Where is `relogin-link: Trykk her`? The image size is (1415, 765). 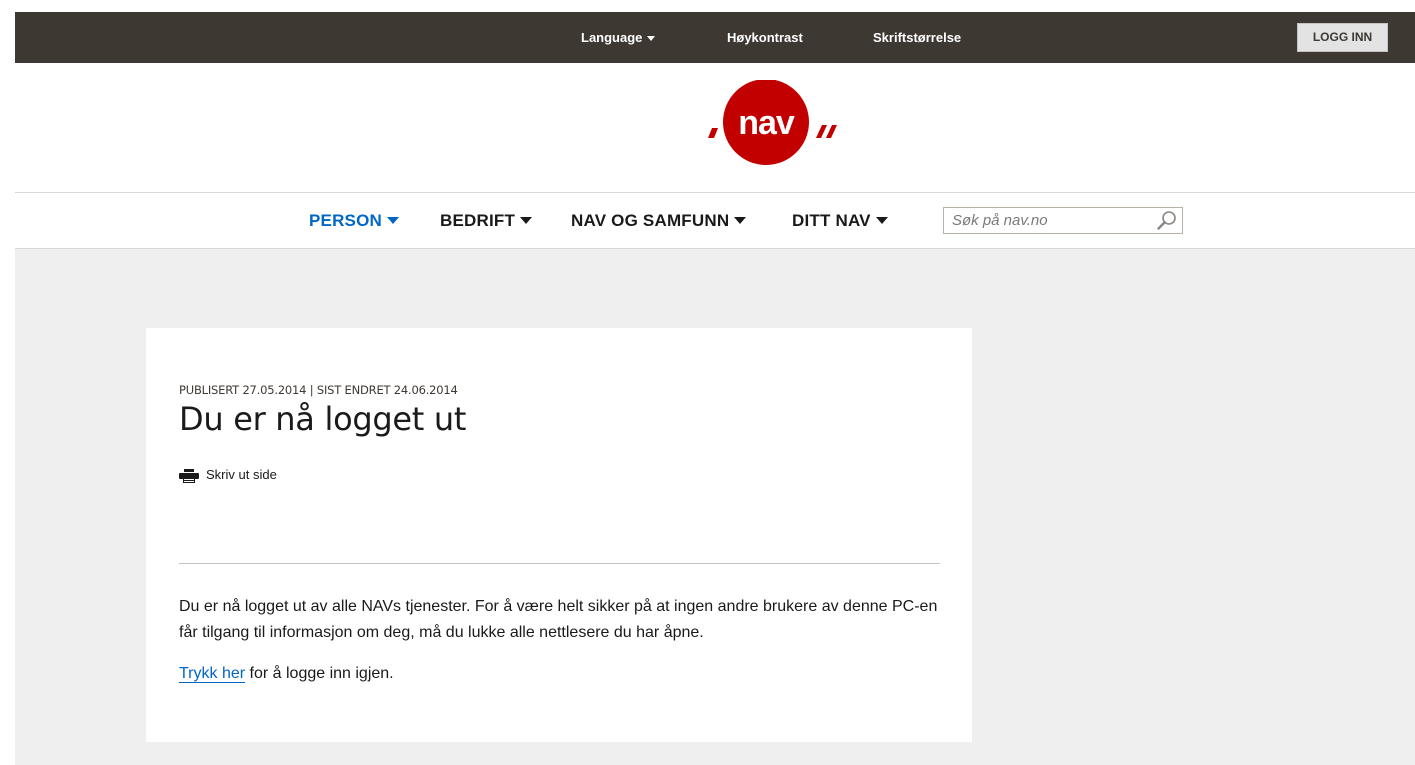
relogin-link: Trykk her is located at coordinates (212, 674).